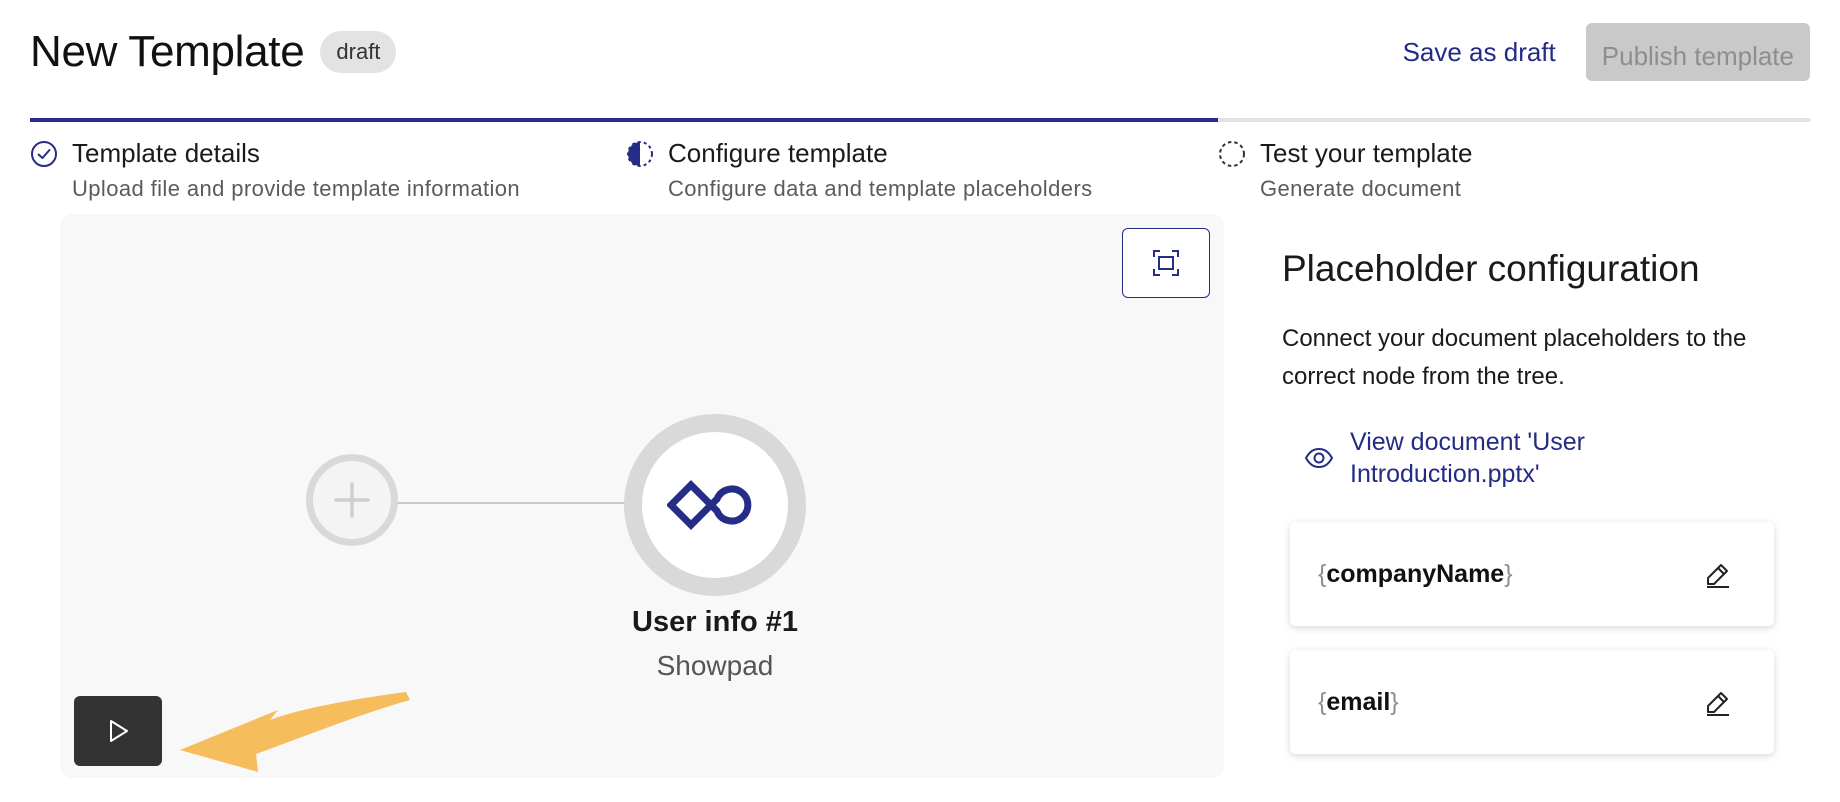 This screenshot has height=802, width=1840. What do you see at coordinates (358, 52) in the screenshot?
I see `status-badge: draft` at bounding box center [358, 52].